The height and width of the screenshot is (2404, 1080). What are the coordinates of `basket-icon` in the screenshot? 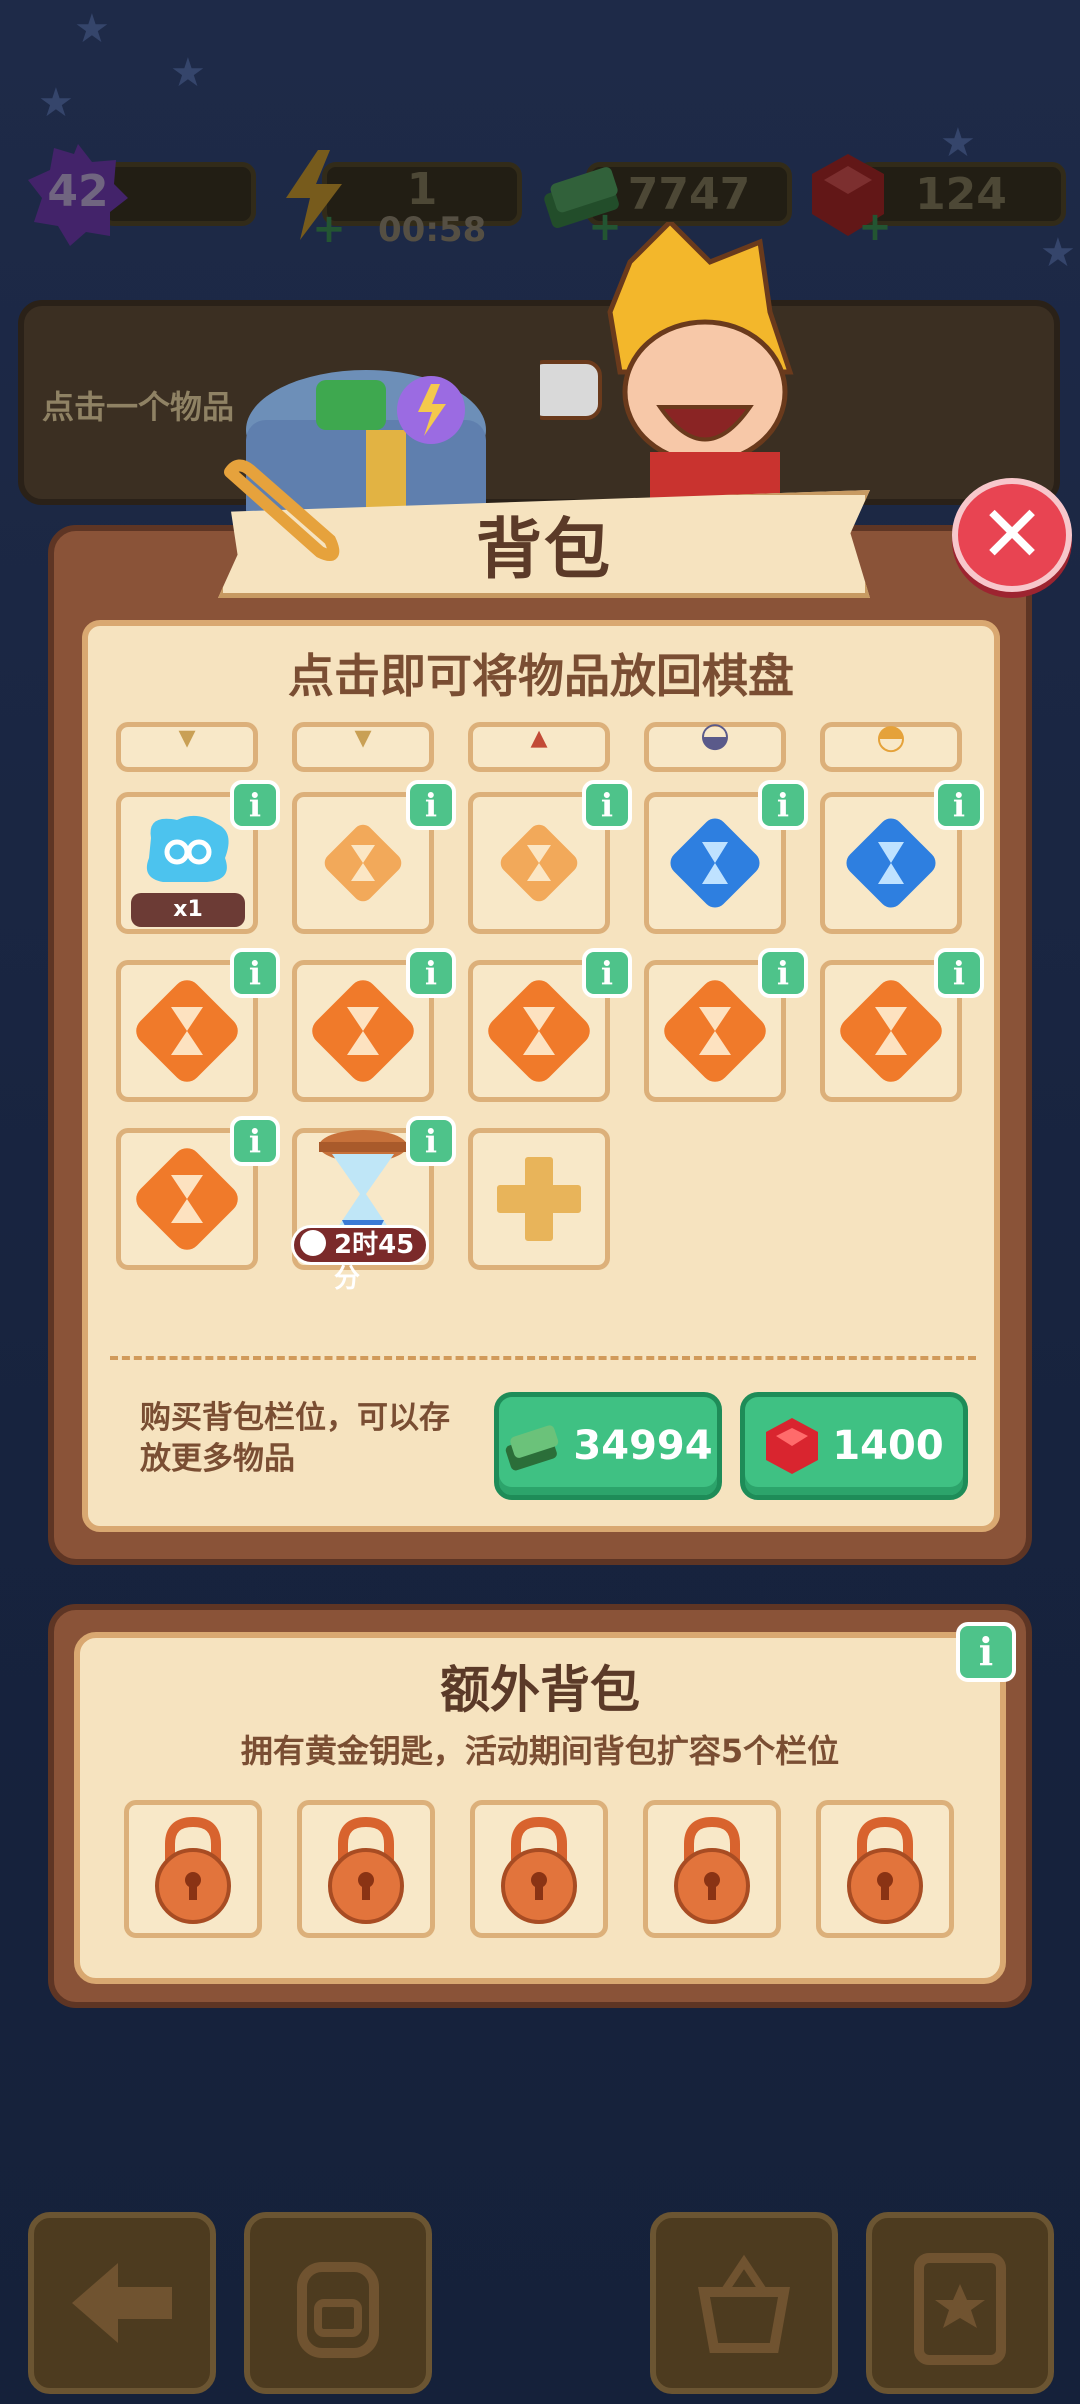 It's located at (744, 2303).